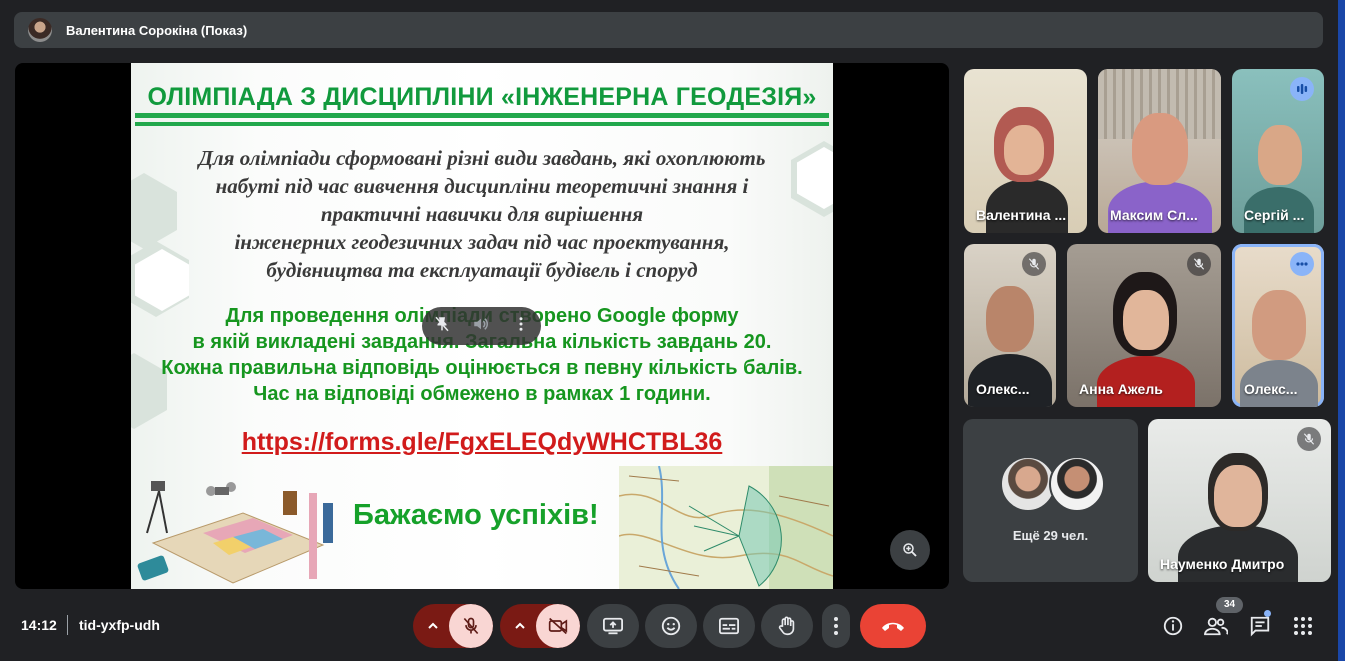  I want to click on leave-call-button, so click(893, 626).